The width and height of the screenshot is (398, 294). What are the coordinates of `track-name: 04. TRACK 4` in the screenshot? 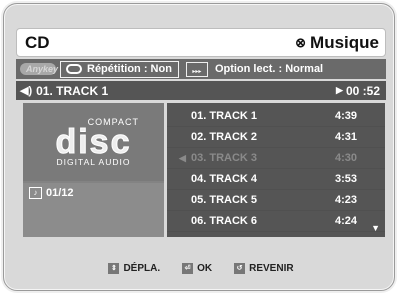 It's located at (224, 179).